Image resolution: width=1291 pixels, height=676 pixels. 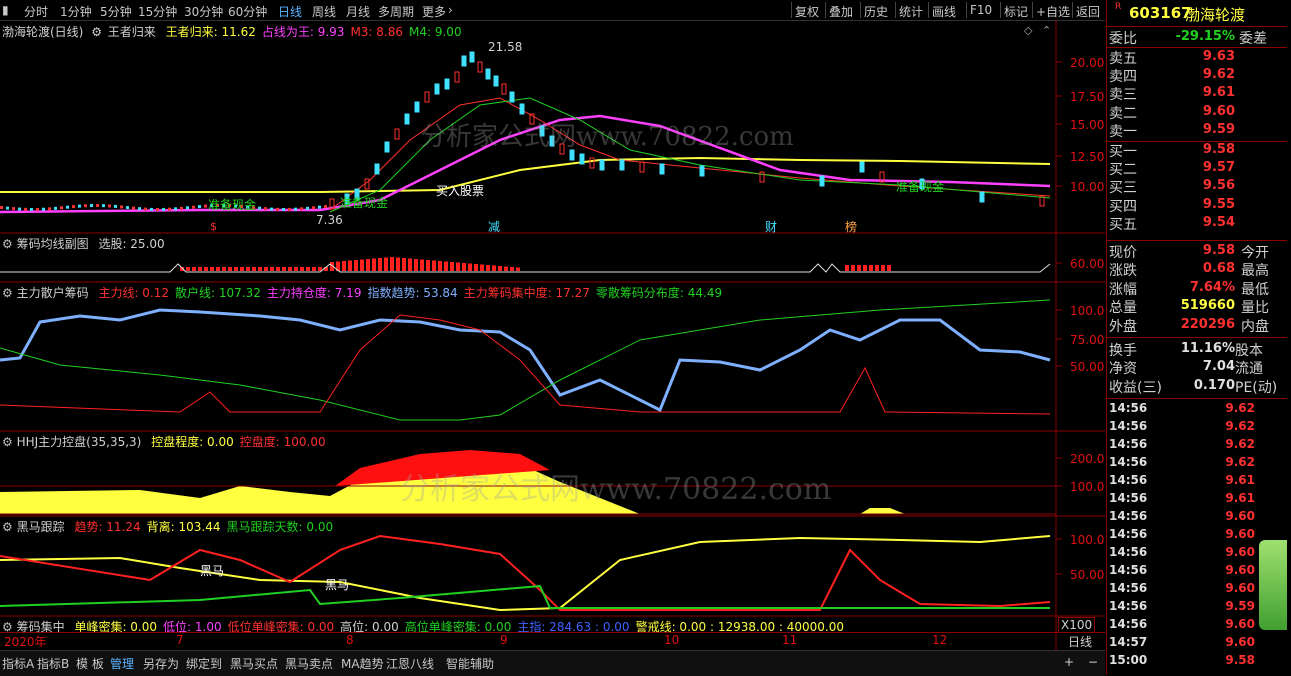 What do you see at coordinates (41, 527) in the screenshot?
I see `panel5-name: 黑马跟踪` at bounding box center [41, 527].